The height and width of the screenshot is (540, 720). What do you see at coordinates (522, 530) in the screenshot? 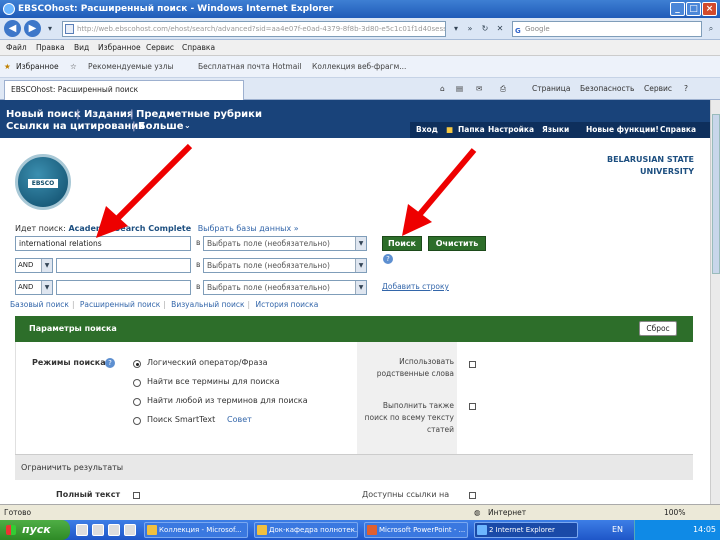
I see `taskbar-label: 2 Internet Explorer` at bounding box center [522, 530].